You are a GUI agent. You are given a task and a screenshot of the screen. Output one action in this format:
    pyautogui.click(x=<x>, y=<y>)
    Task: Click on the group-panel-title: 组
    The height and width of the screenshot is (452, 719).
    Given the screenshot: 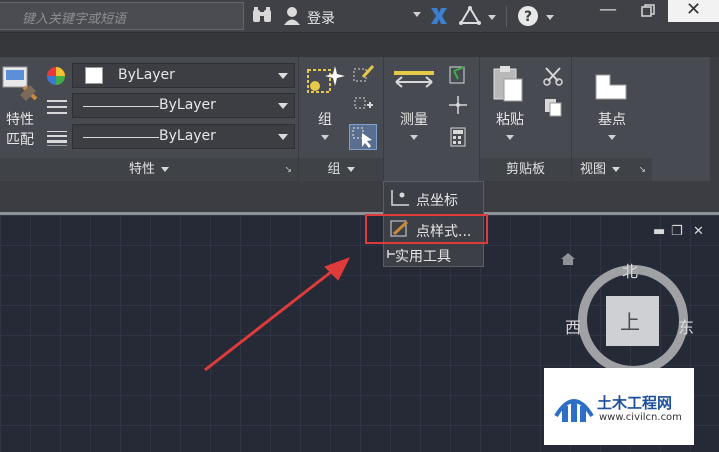 What is the action you would take?
    pyautogui.click(x=341, y=169)
    